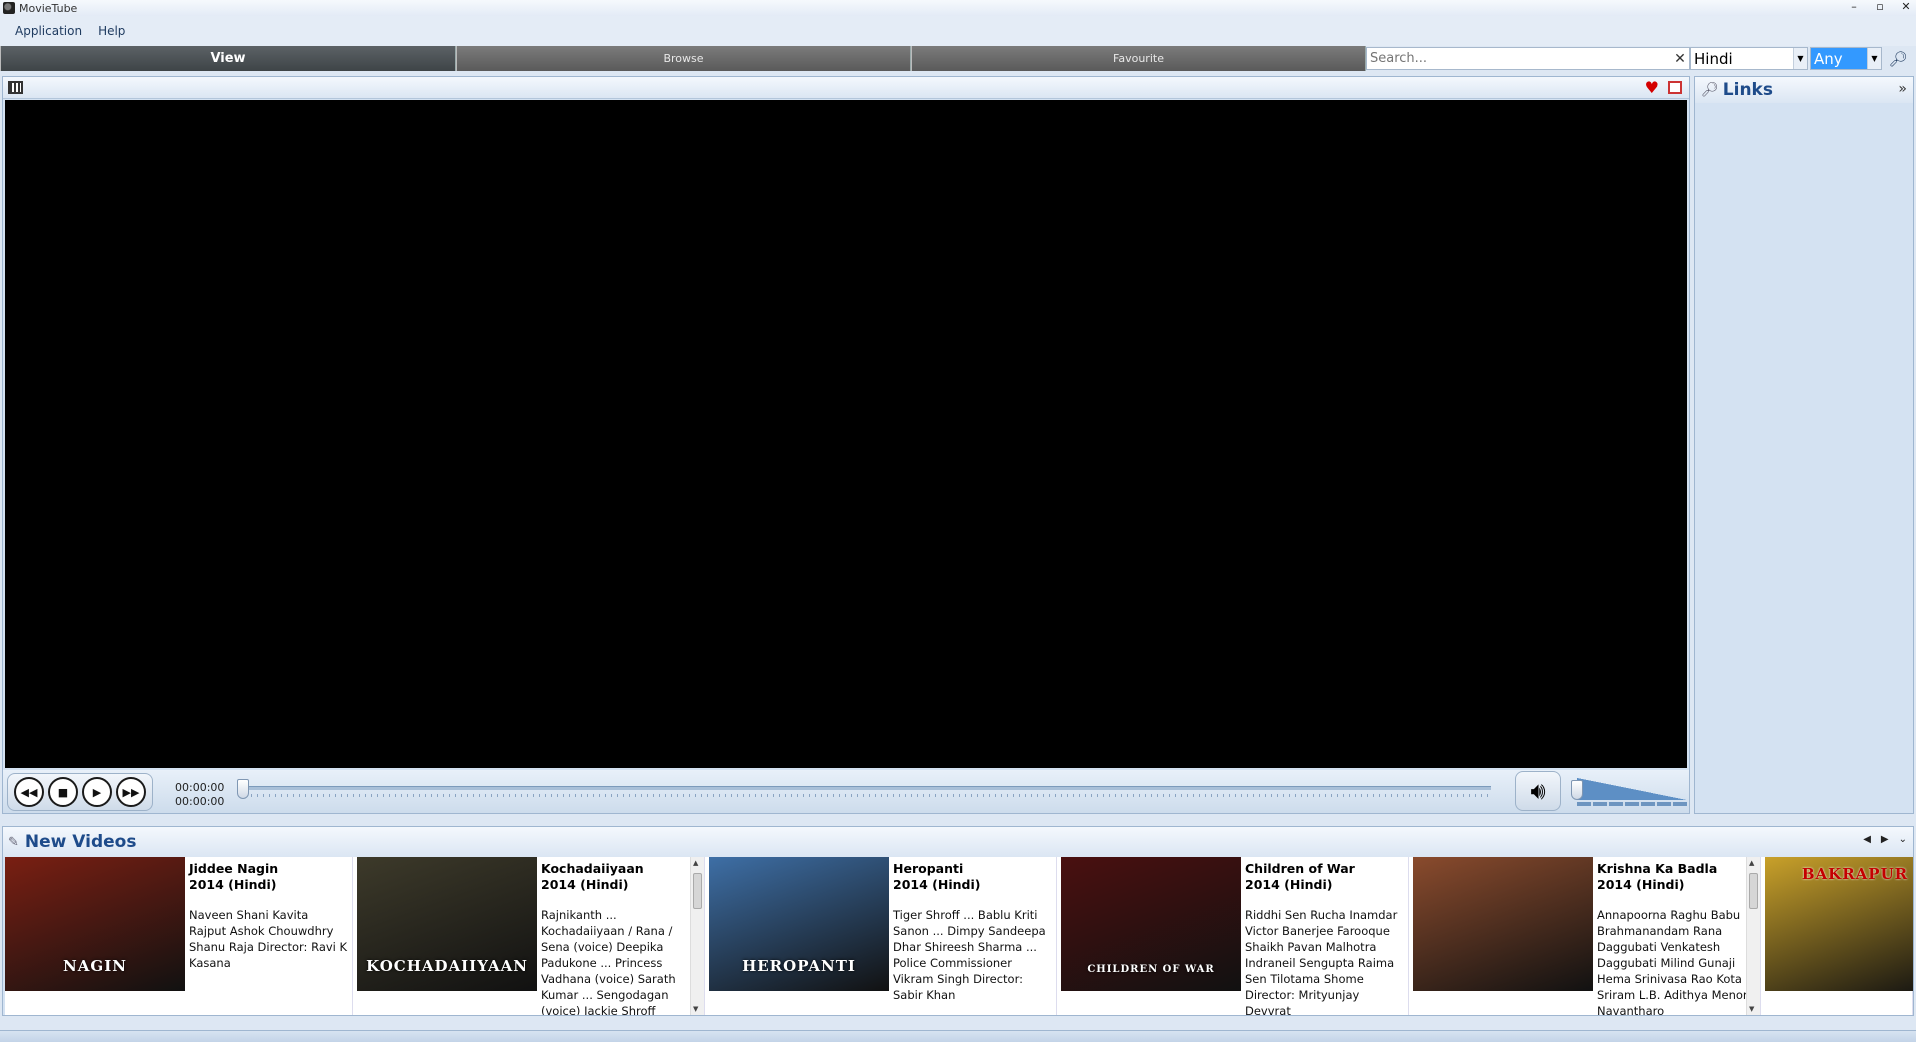 This screenshot has height=1042, width=1916. I want to click on play-icon: ▶, so click(97, 792).